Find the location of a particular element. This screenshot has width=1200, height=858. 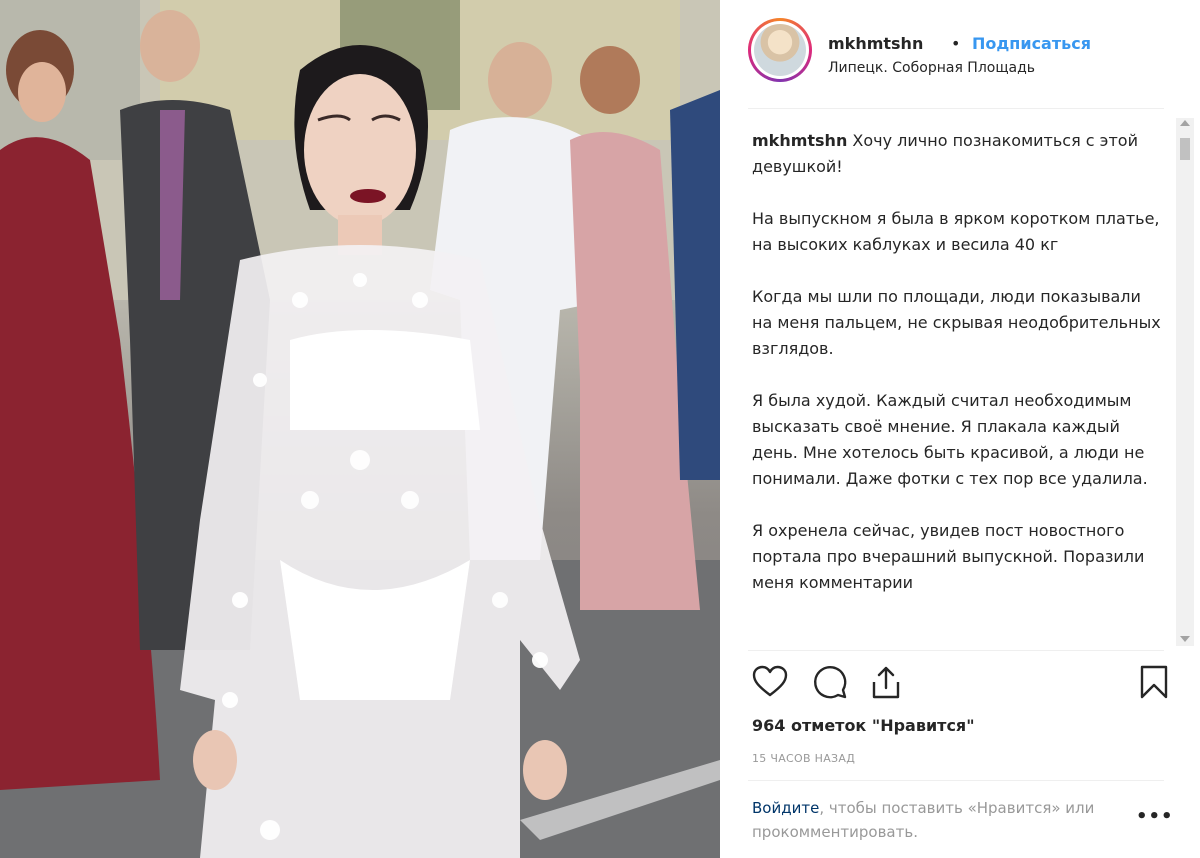

likes-count: 964 отметок "Нравится" is located at coordinates (863, 725).